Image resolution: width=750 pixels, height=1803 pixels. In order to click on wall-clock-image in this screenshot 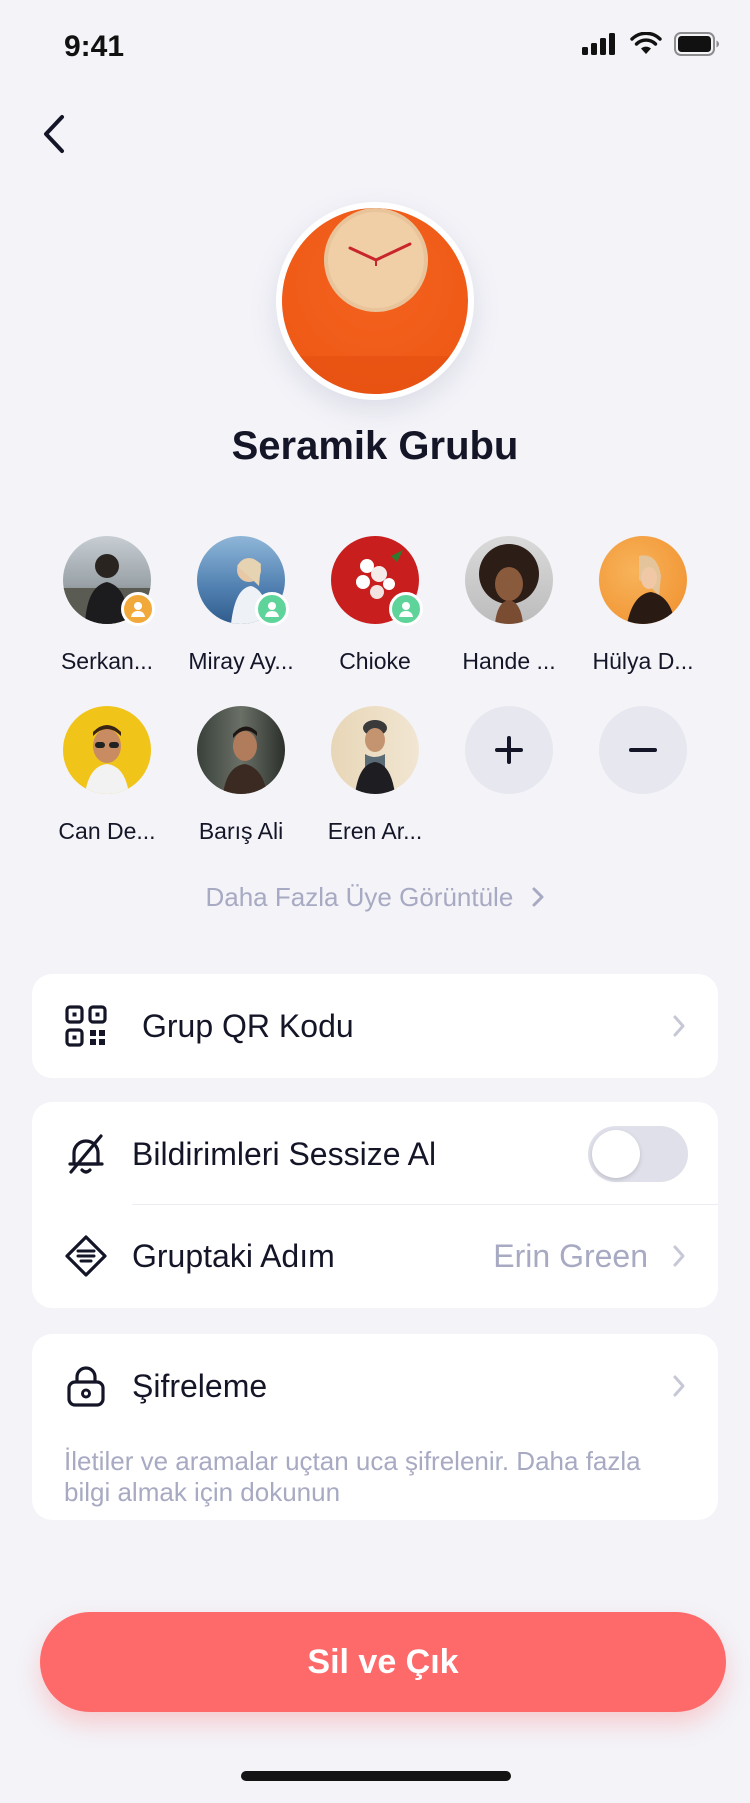, I will do `click(375, 301)`.